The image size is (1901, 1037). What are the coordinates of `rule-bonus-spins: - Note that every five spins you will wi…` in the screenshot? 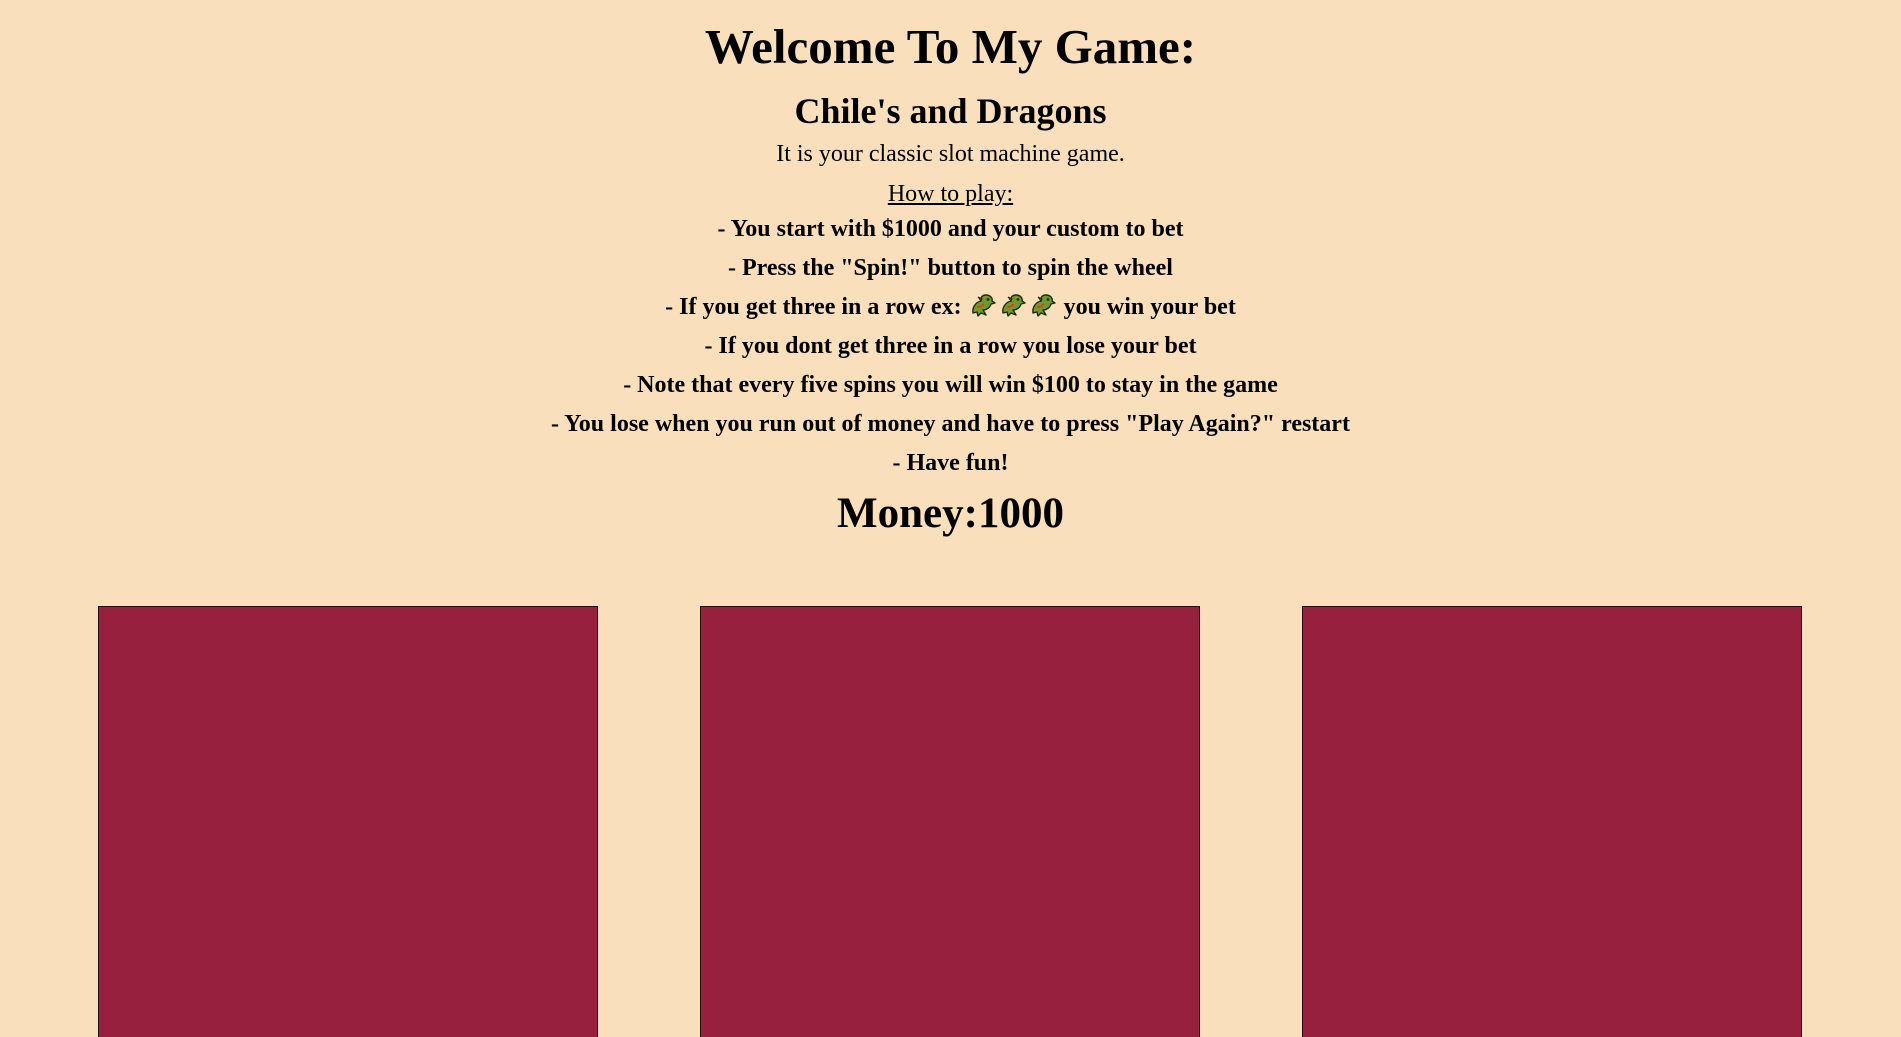 It's located at (950, 385).